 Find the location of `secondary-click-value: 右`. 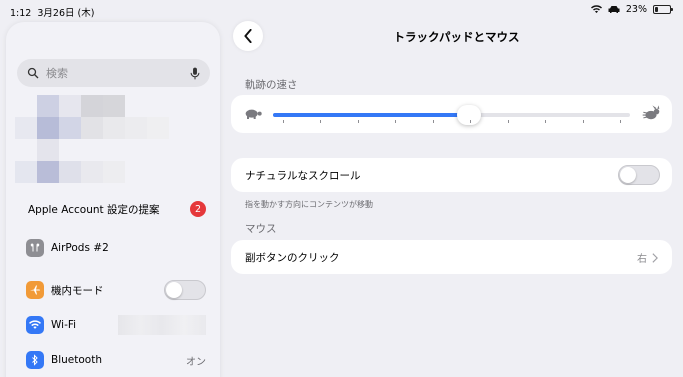

secondary-click-value: 右 is located at coordinates (642, 259).